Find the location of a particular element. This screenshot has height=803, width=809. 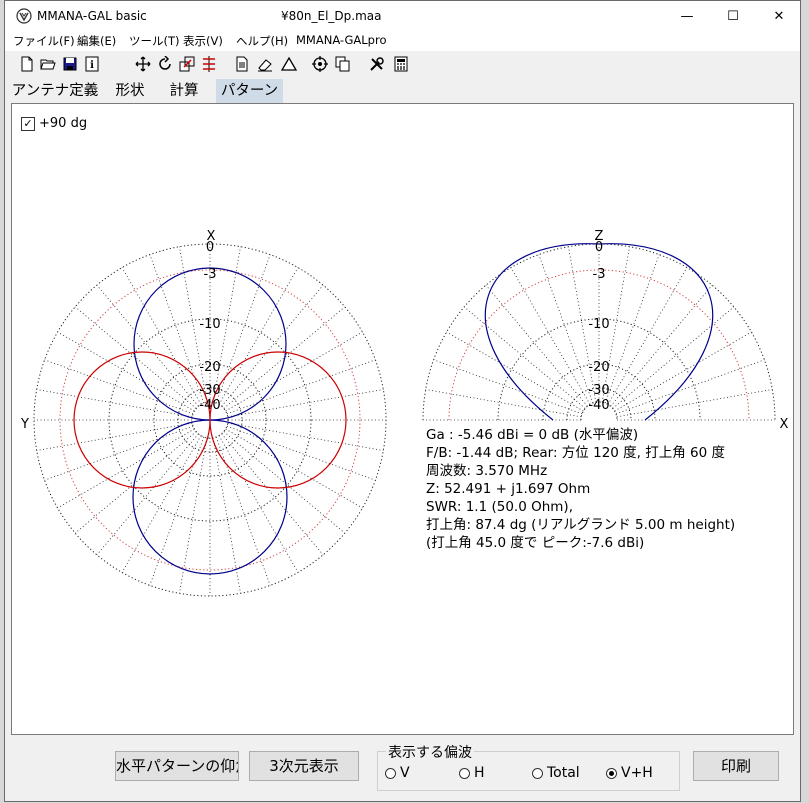

bottom-controls: 水平パターンの仰角 3次元表示 表示する偏波 V H Total V+H 印刷 is located at coordinates (402, 769).